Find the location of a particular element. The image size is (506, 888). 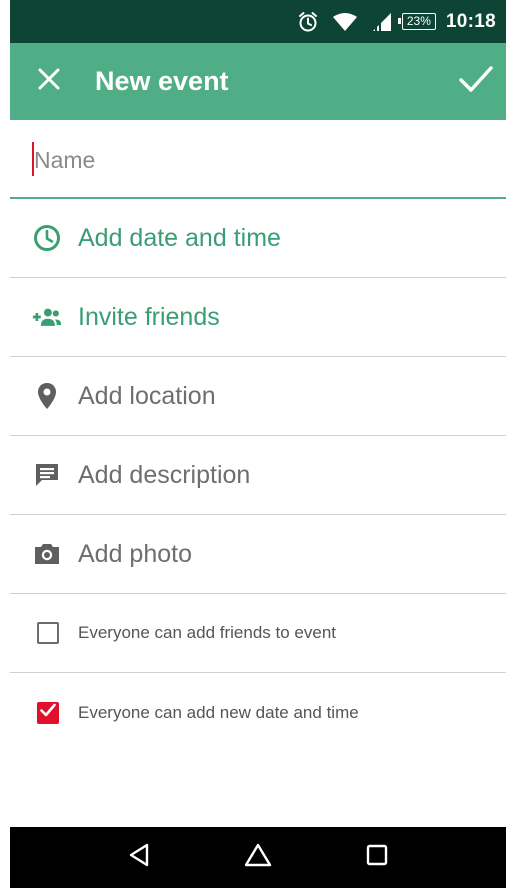

status-bar: 23% 10:18 is located at coordinates (258, 21).